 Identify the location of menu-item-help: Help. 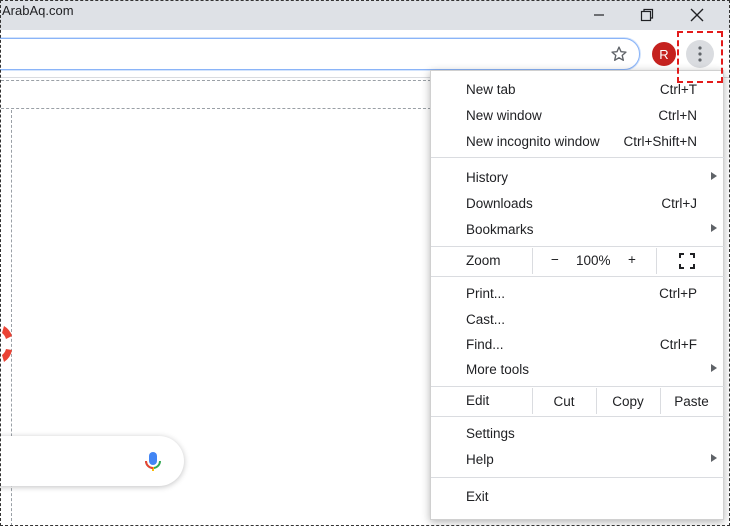
(578, 459).